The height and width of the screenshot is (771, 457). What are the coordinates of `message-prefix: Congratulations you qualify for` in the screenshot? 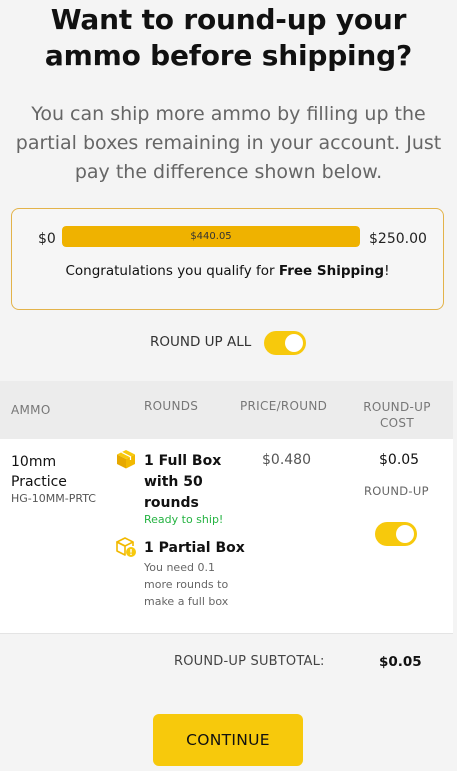 It's located at (172, 271).